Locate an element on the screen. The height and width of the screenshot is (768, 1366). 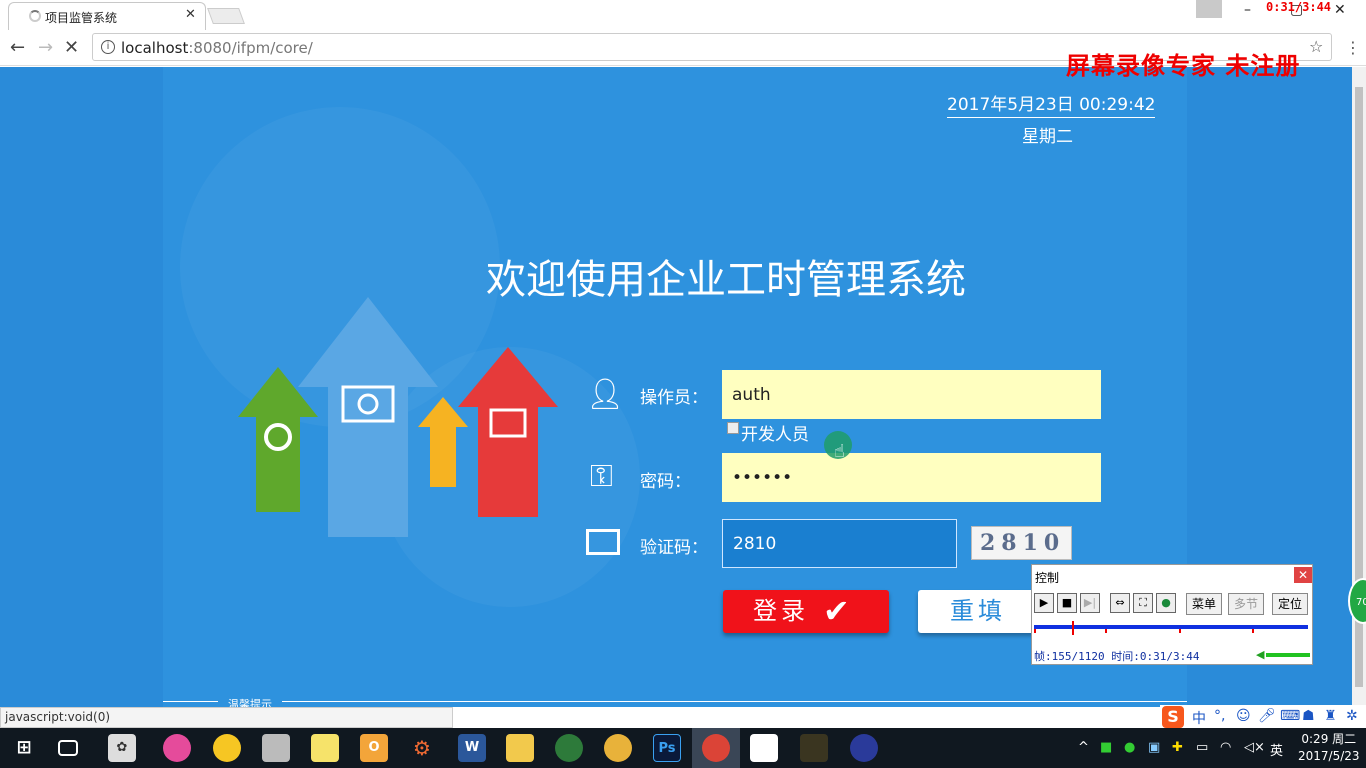
fit-window-icon: ⇔ is located at coordinates (1120, 603).